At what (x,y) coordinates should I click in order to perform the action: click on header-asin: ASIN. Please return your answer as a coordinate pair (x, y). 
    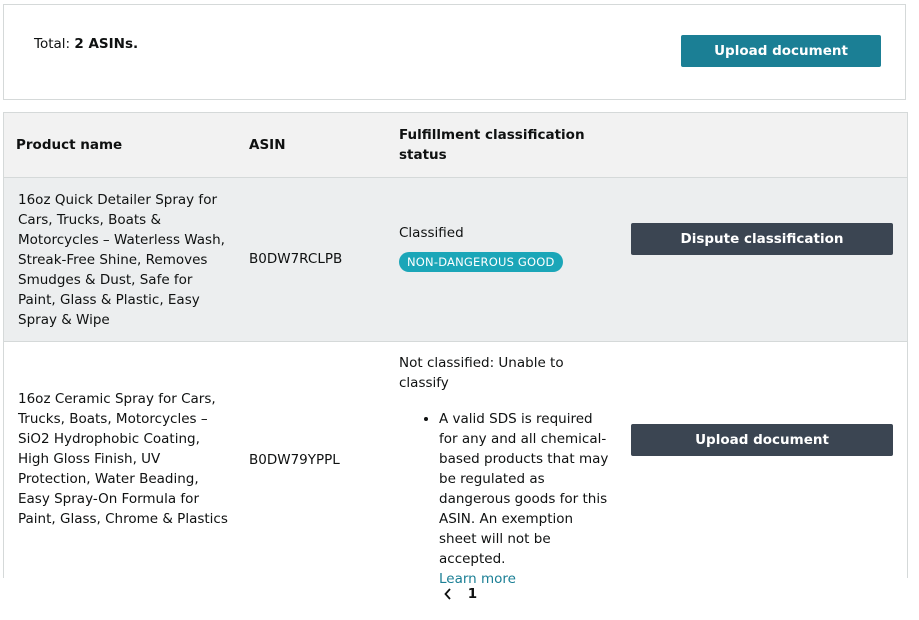
    Looking at the image, I should click on (267, 145).